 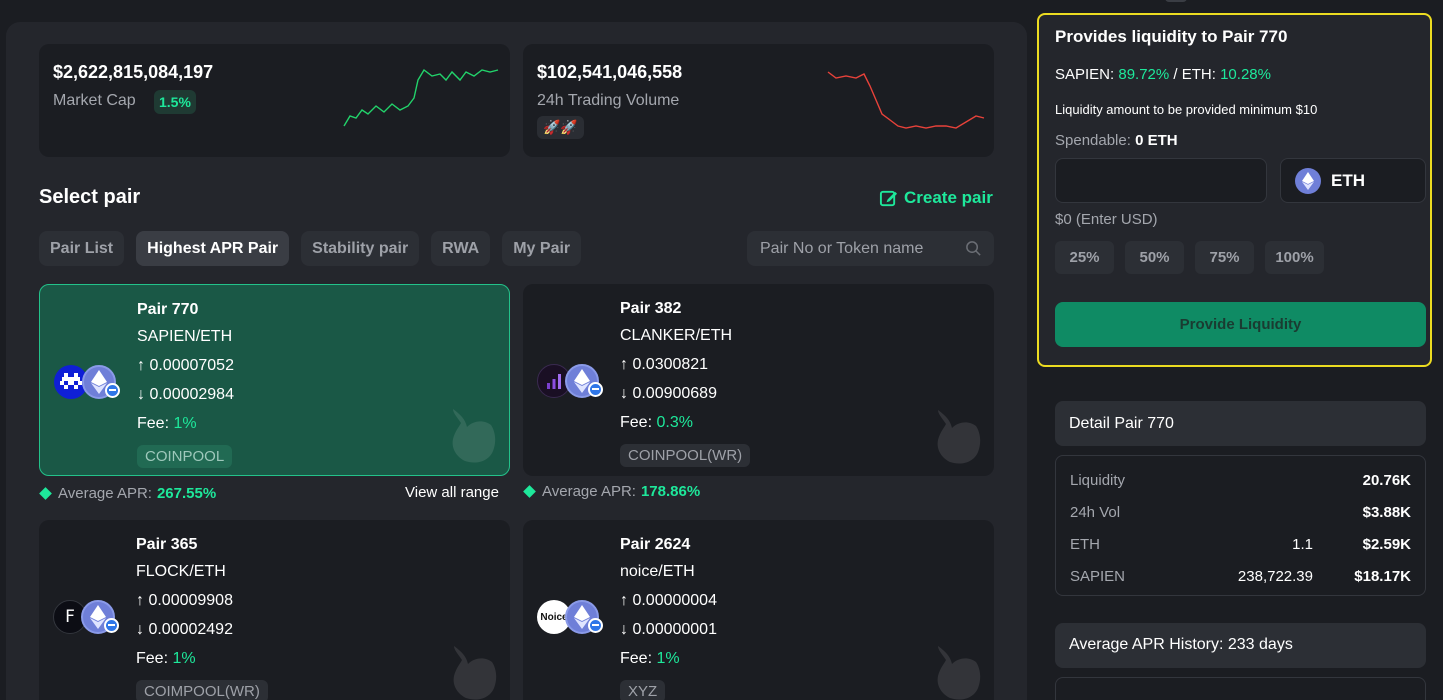 What do you see at coordinates (1163, 74) in the screenshot?
I see `token-ratio: SAPIEN: 89.72% / ETH: 10.28%` at bounding box center [1163, 74].